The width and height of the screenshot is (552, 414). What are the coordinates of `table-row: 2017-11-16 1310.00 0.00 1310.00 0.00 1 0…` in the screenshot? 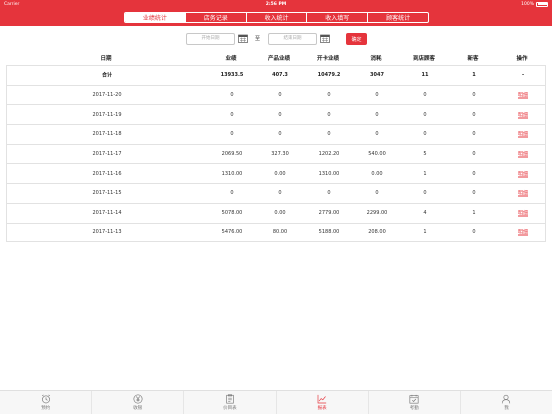 It's located at (276, 173).